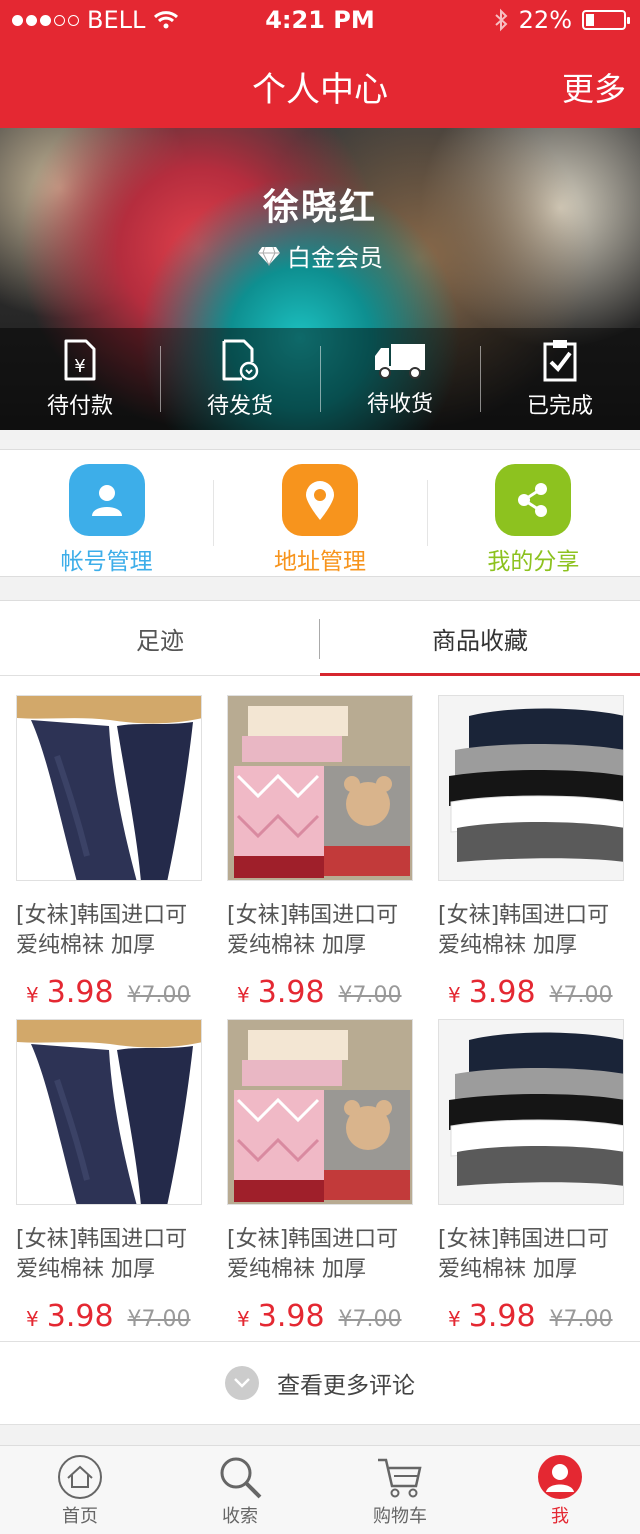  Describe the element at coordinates (240, 360) in the screenshot. I see `awaiting-shipment-icon` at that location.